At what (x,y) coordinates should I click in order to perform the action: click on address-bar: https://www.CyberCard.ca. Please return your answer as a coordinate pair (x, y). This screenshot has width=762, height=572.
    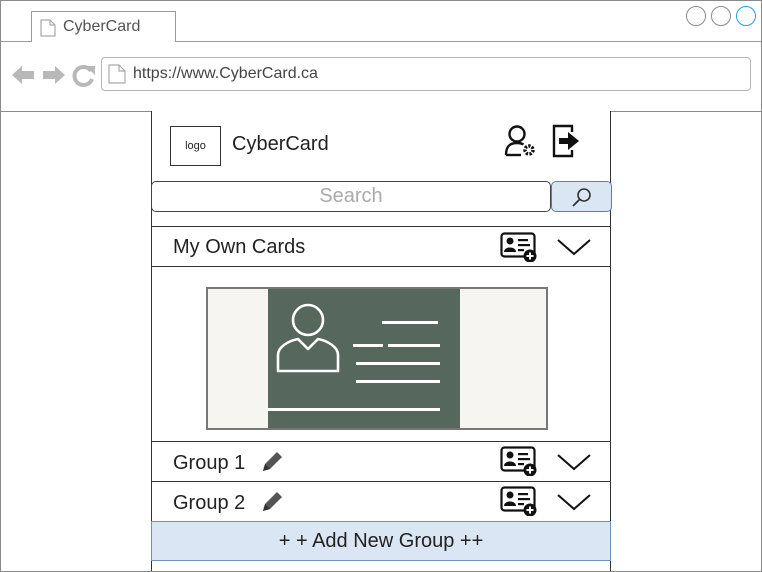
    Looking at the image, I should click on (426, 74).